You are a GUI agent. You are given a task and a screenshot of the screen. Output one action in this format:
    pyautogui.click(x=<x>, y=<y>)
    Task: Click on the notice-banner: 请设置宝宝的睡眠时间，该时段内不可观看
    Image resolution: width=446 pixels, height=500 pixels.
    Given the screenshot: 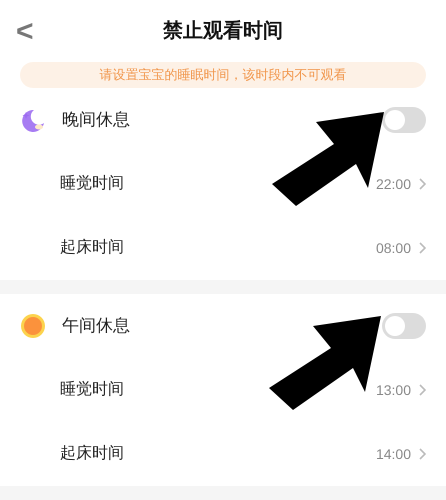 What is the action you would take?
    pyautogui.click(x=223, y=75)
    